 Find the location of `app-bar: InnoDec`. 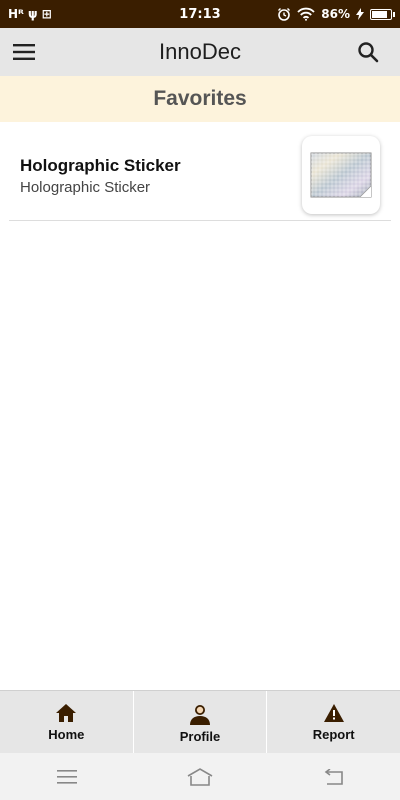

app-bar: InnoDec is located at coordinates (200, 52).